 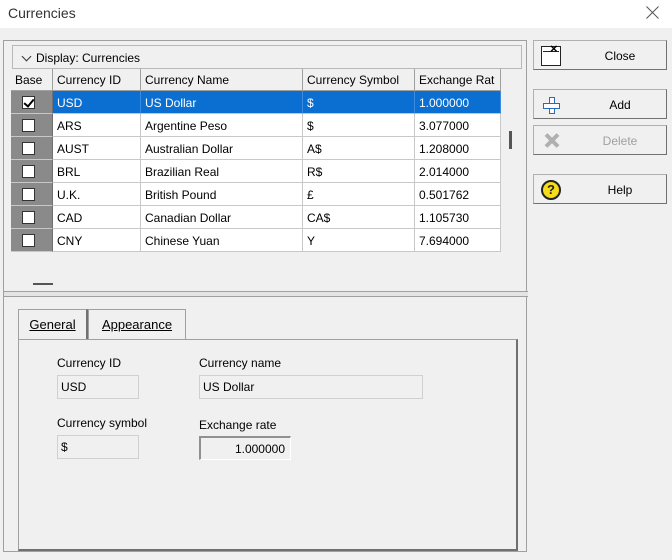 I want to click on currency-name-field: US Dollar, so click(x=311, y=387).